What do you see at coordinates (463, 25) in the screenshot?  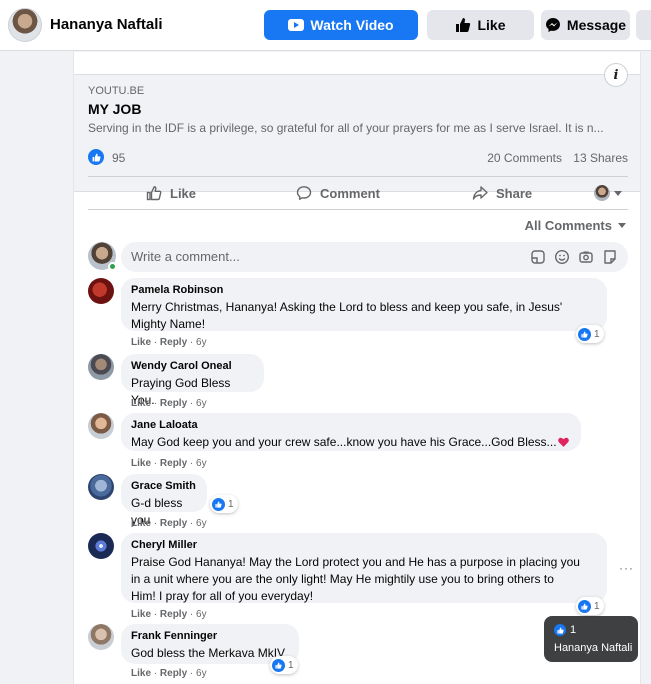 I see `thumbs-up-icon` at bounding box center [463, 25].